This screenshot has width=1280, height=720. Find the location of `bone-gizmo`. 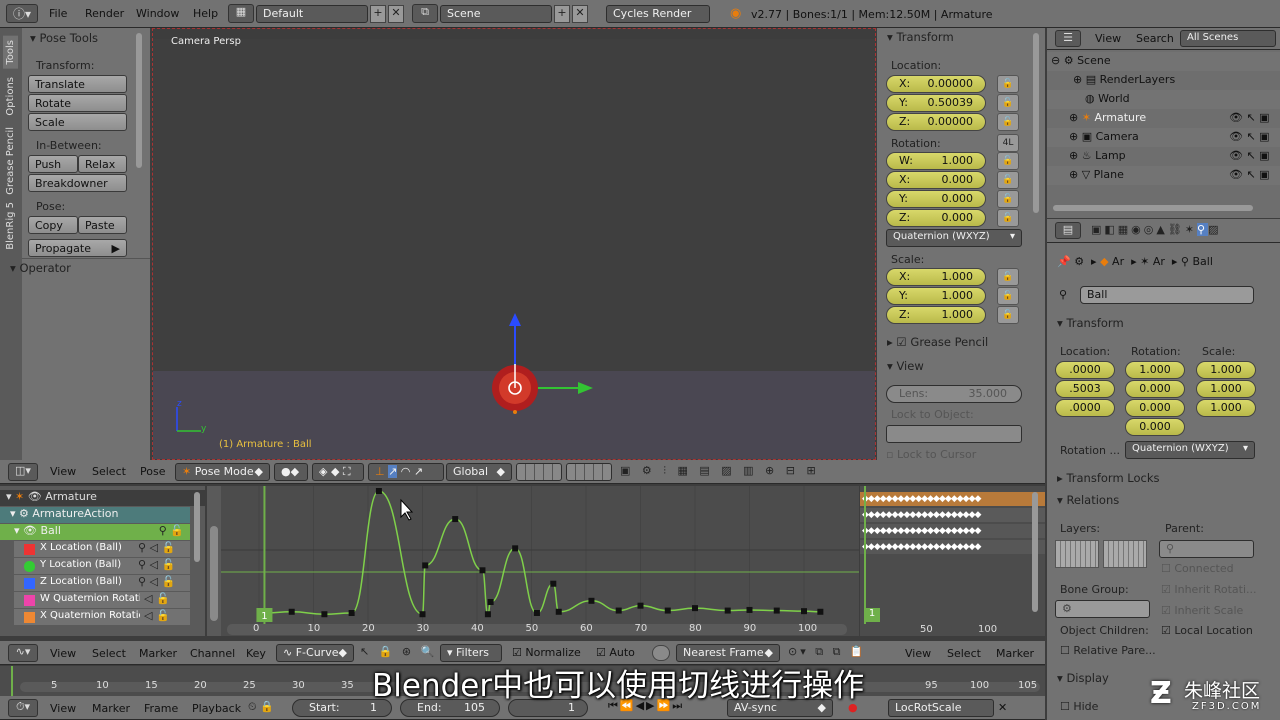

bone-gizmo is located at coordinates (548, 364).